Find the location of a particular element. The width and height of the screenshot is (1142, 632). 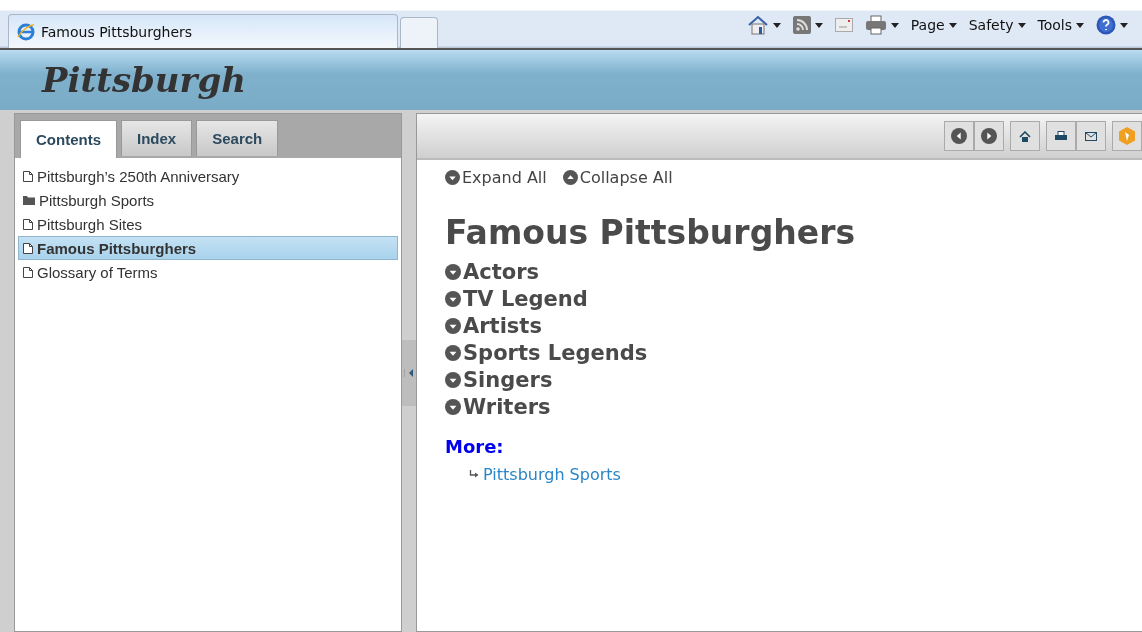

section-toggle: Singers is located at coordinates (779, 379).